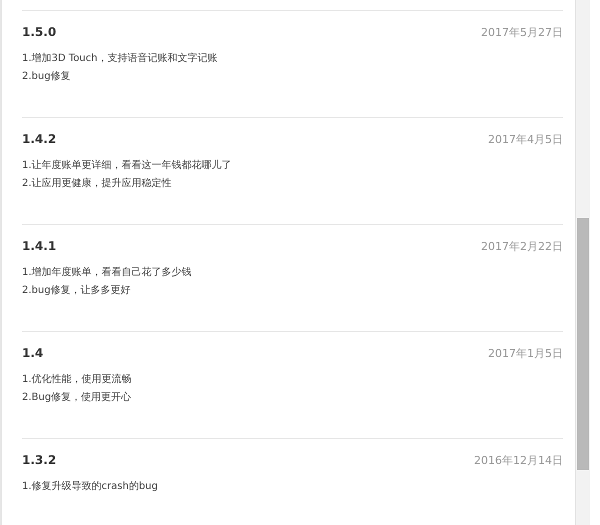 The image size is (600, 525). Describe the element at coordinates (522, 32) in the screenshot. I see `release-date: 2017年5月27日` at that location.